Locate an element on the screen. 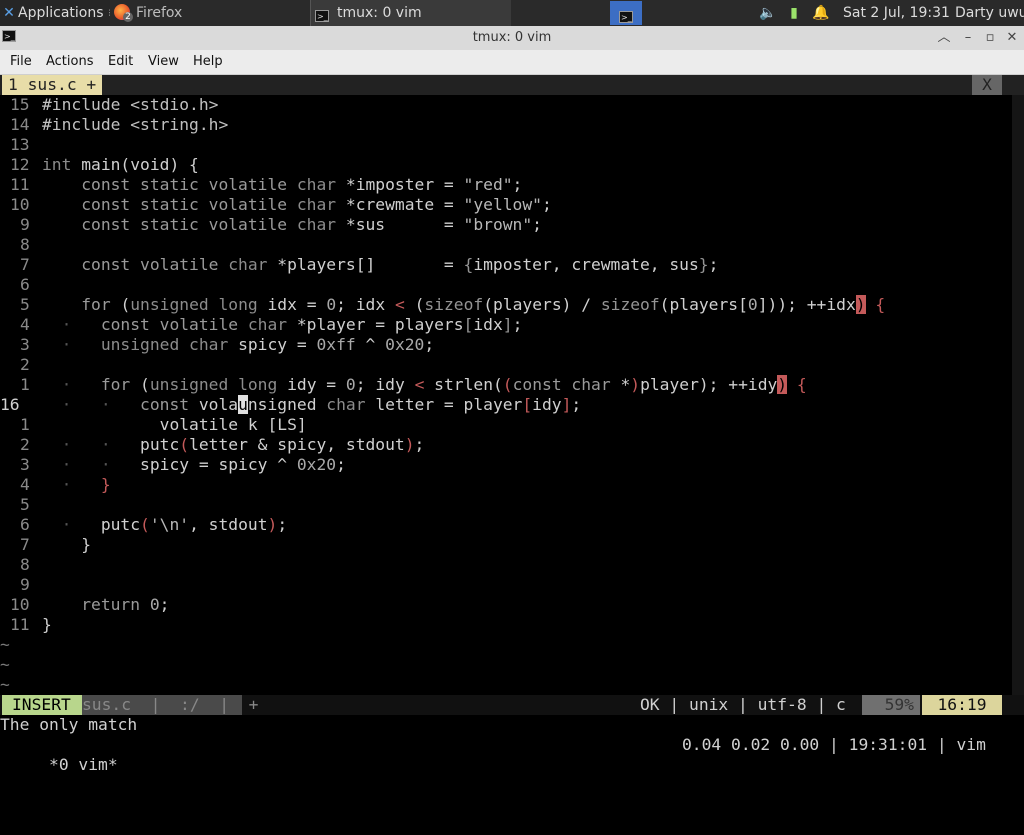 This screenshot has width=1024, height=835. code-text: spicy = spicy ^ is located at coordinates (218, 464).